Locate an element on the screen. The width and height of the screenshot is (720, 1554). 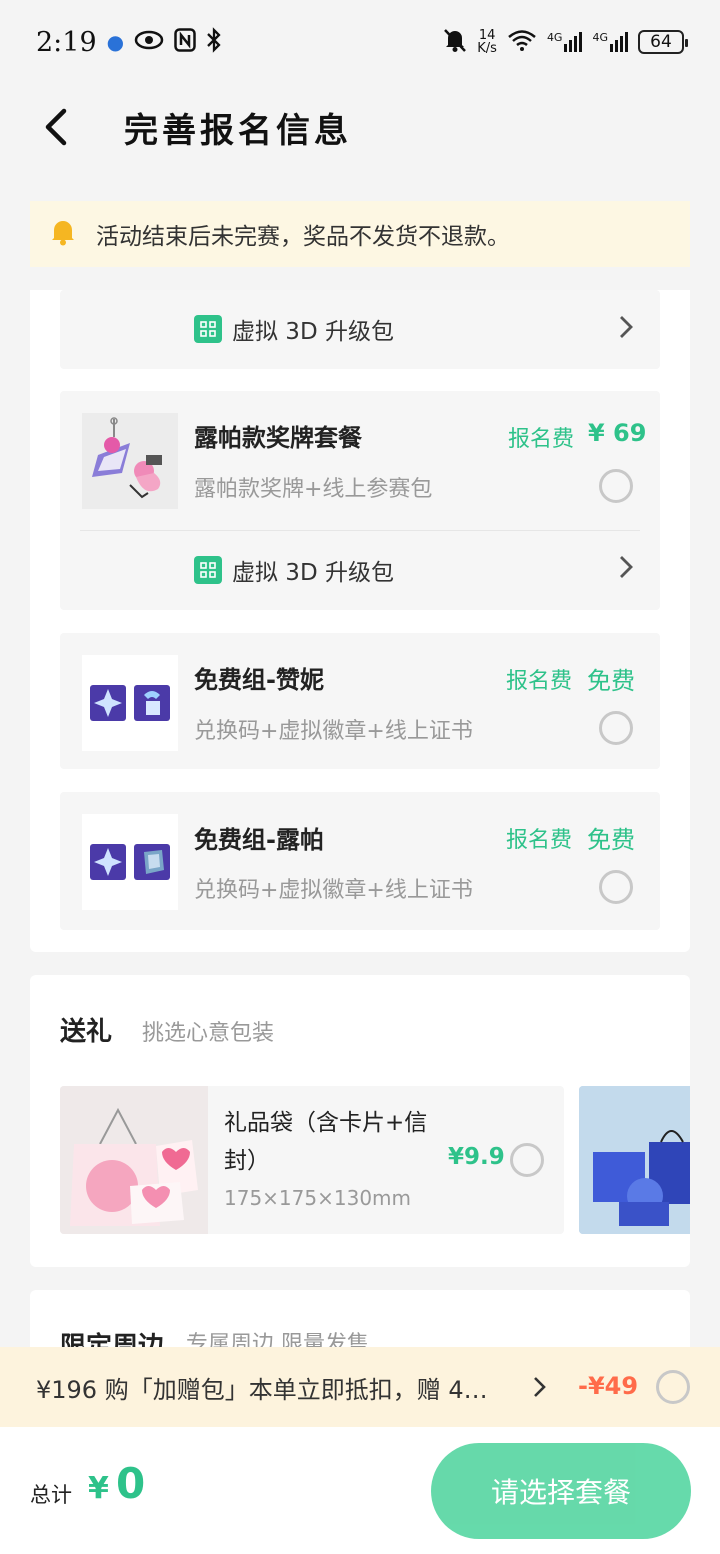
signal-icon-2: 4G is located at coordinates (610, 42).